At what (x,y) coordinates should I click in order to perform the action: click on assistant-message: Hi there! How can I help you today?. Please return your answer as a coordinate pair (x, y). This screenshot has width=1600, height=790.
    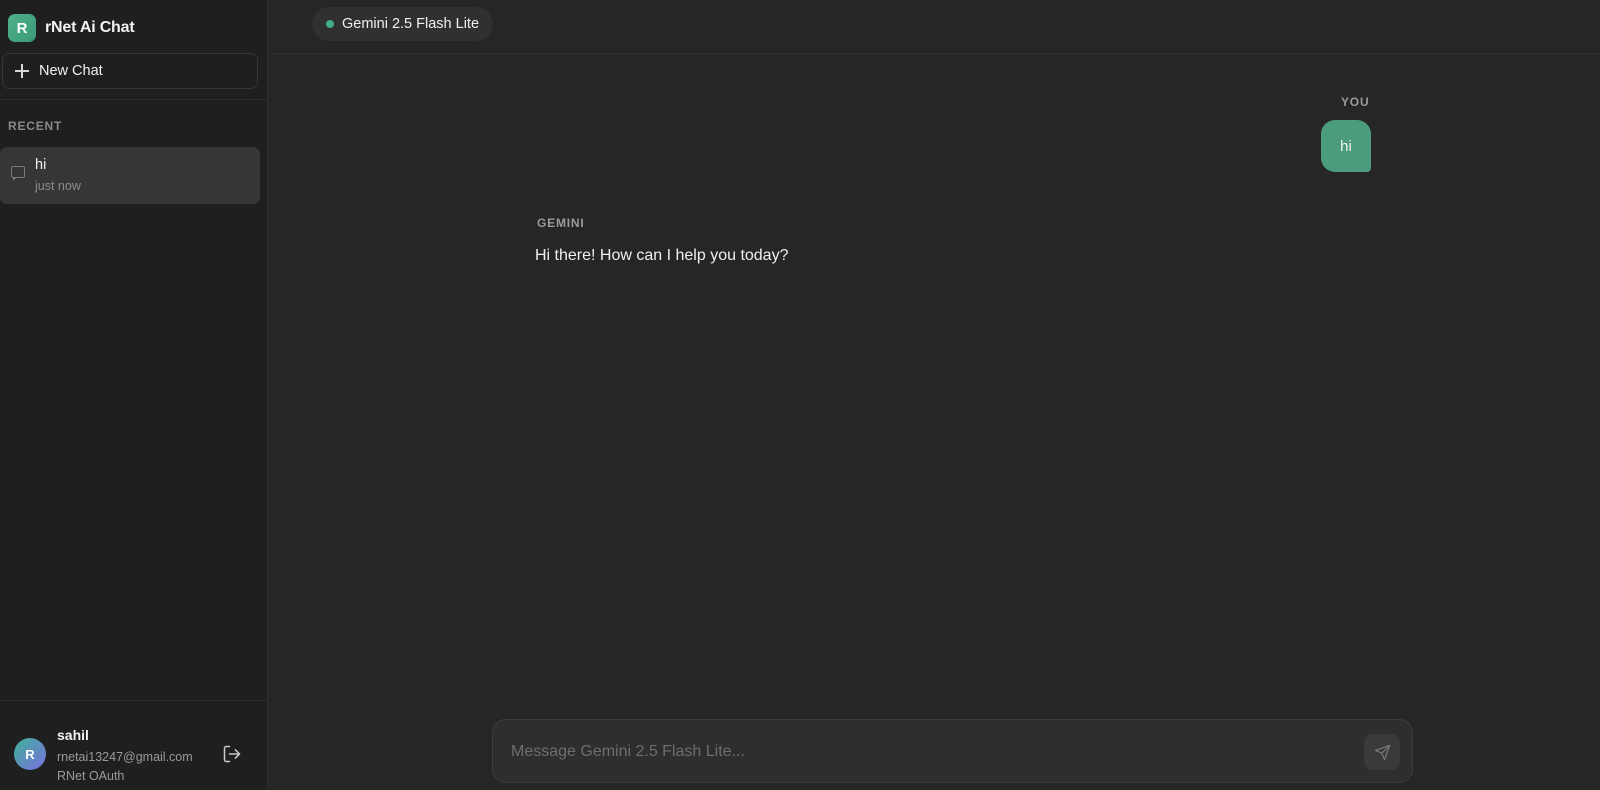
    Looking at the image, I should click on (662, 255).